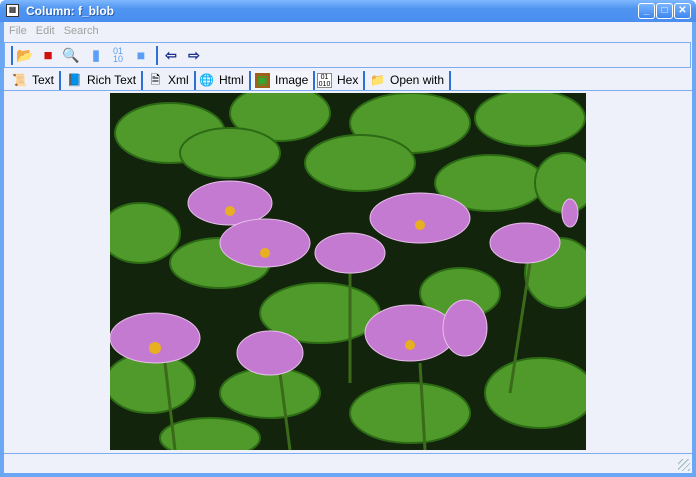 The width and height of the screenshot is (696, 477). What do you see at coordinates (684, 465) in the screenshot?
I see `resize-grip` at bounding box center [684, 465].